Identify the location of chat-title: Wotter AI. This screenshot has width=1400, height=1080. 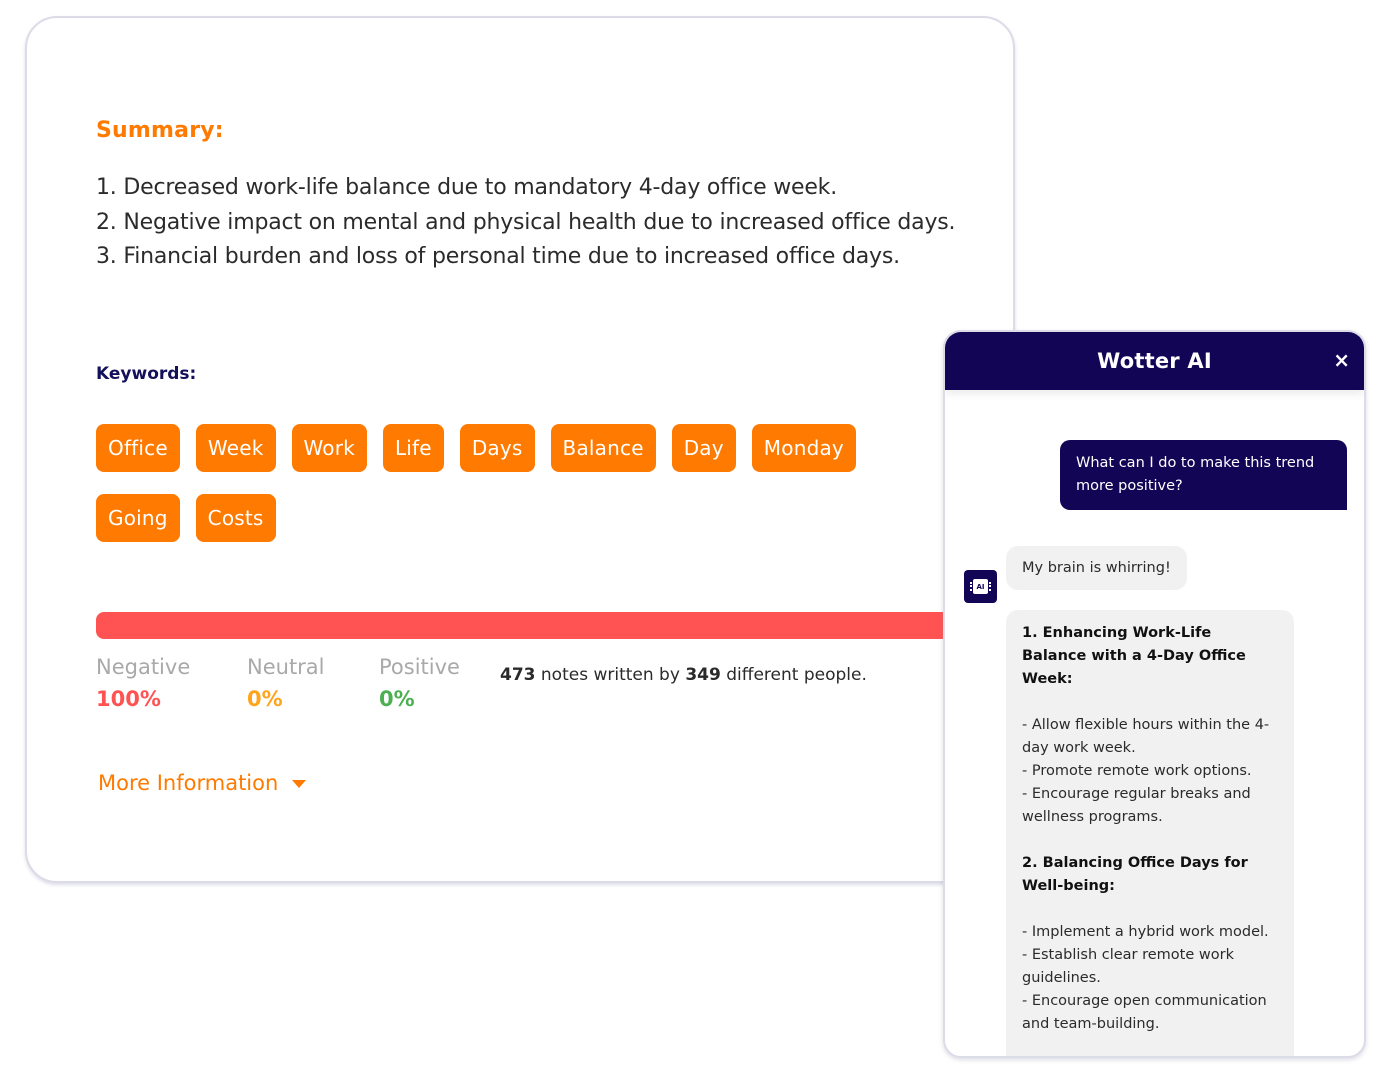
(1154, 361).